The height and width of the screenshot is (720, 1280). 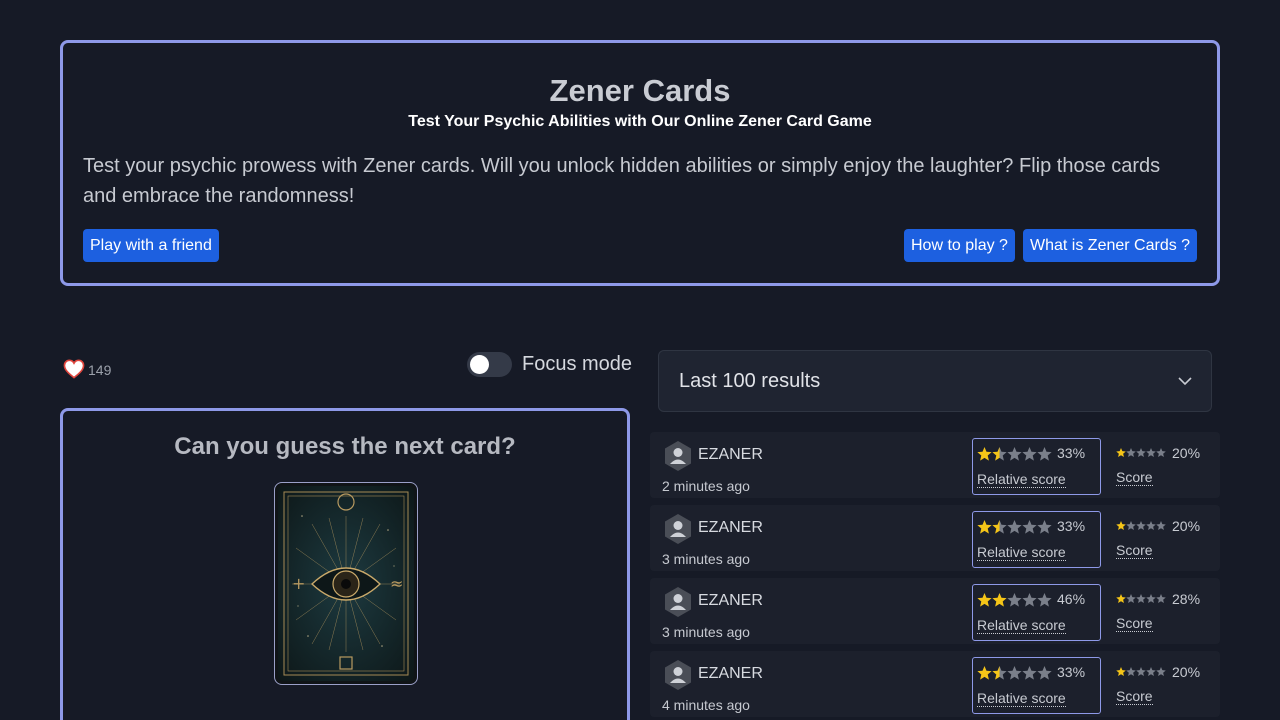 I want to click on score-percent: 28%, so click(x=1186, y=599).